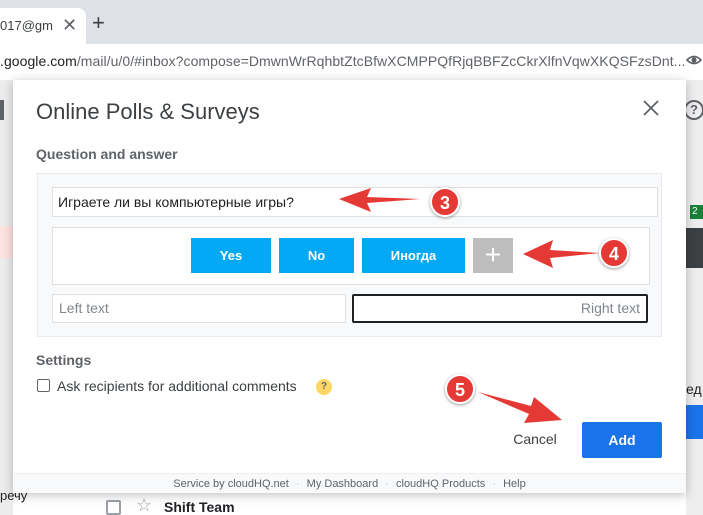 The image size is (703, 515). I want to click on gmail-blue-block, so click(694, 422).